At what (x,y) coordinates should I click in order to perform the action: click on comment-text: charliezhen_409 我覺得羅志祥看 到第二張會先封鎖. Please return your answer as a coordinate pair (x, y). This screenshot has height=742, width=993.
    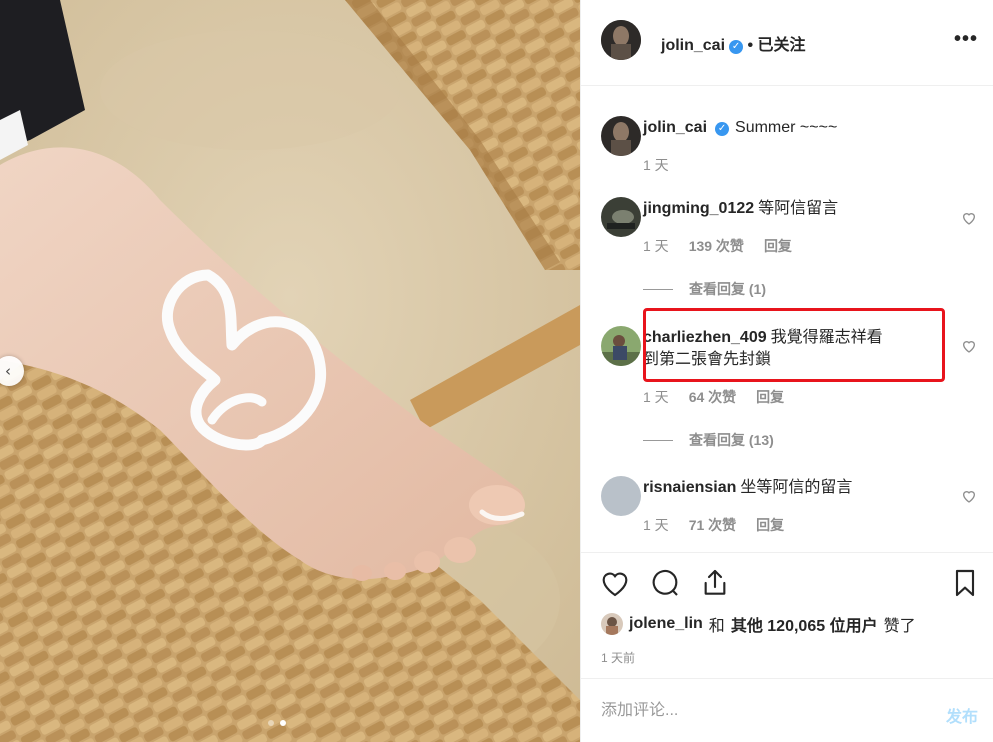
    Looking at the image, I should click on (780, 349).